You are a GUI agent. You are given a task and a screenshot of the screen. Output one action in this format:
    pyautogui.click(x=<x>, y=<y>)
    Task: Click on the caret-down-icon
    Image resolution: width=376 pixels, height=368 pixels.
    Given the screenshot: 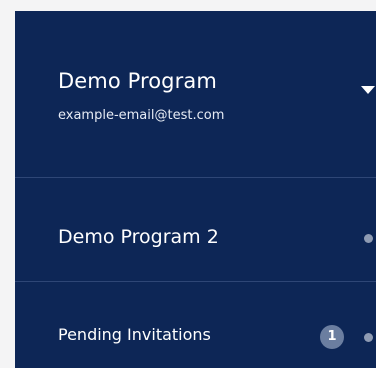 What is the action you would take?
    pyautogui.click(x=368, y=90)
    